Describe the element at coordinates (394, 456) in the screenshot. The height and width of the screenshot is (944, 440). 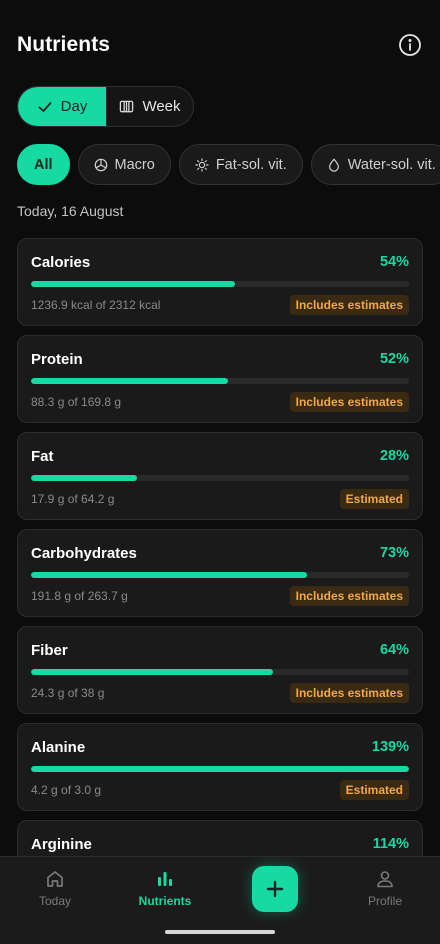
I see `nutrient-percent: 28%` at that location.